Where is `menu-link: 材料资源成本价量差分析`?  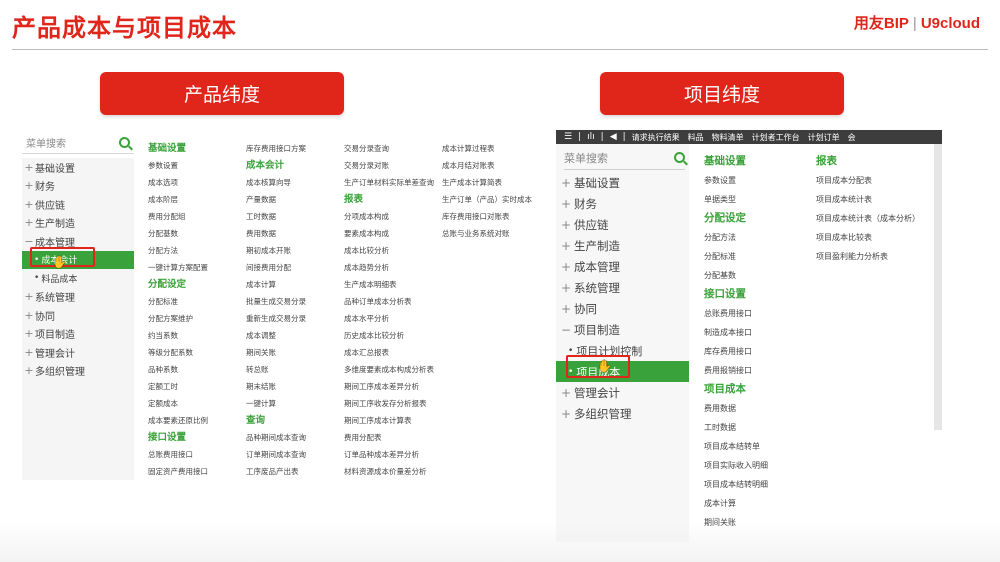
menu-link: 材料资源成本价量差分析 is located at coordinates (394, 471).